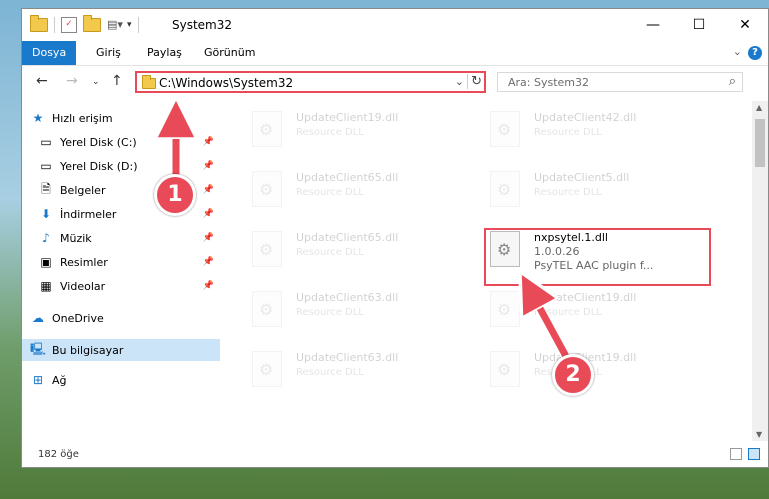  What do you see at coordinates (573, 375) in the screenshot?
I see `callout-badge-2: 2` at bounding box center [573, 375].